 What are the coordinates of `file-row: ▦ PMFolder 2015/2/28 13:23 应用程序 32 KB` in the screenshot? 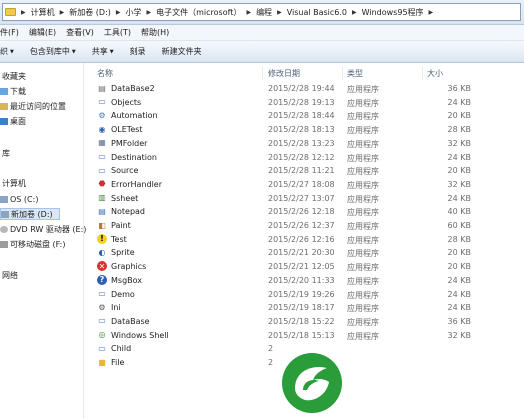 It's located at (308, 143).